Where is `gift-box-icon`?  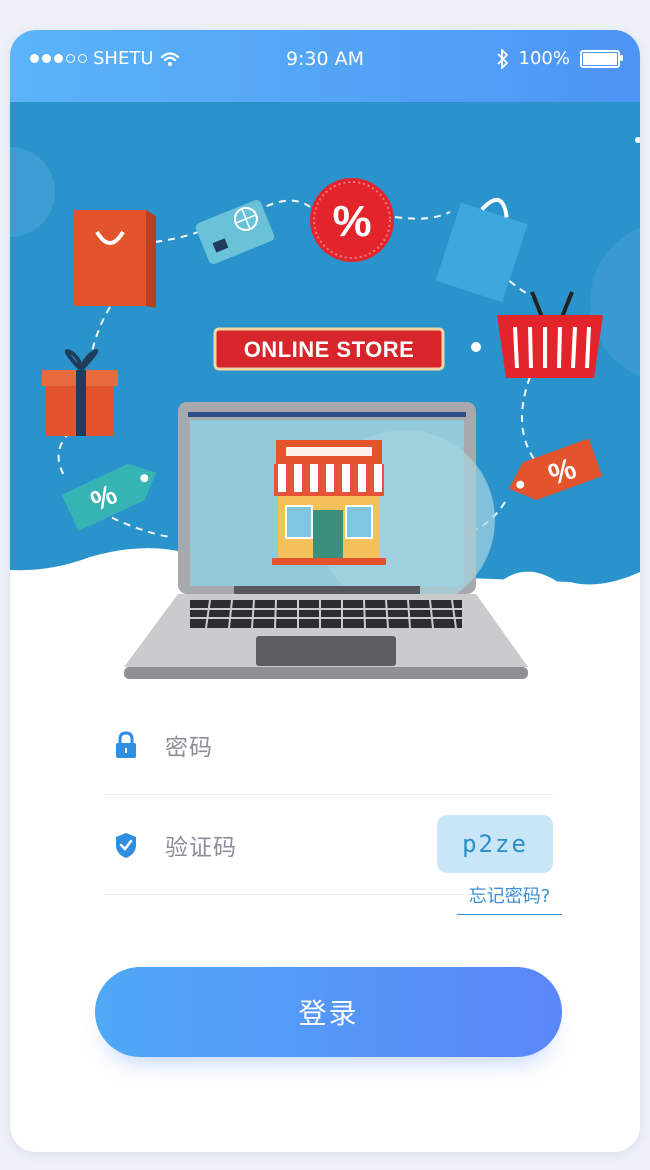
gift-box-icon is located at coordinates (80, 392).